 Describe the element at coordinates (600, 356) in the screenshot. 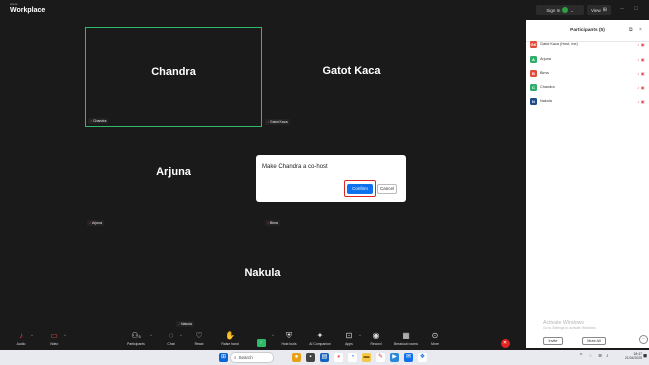

I see `wifi-icon: ≋` at that location.